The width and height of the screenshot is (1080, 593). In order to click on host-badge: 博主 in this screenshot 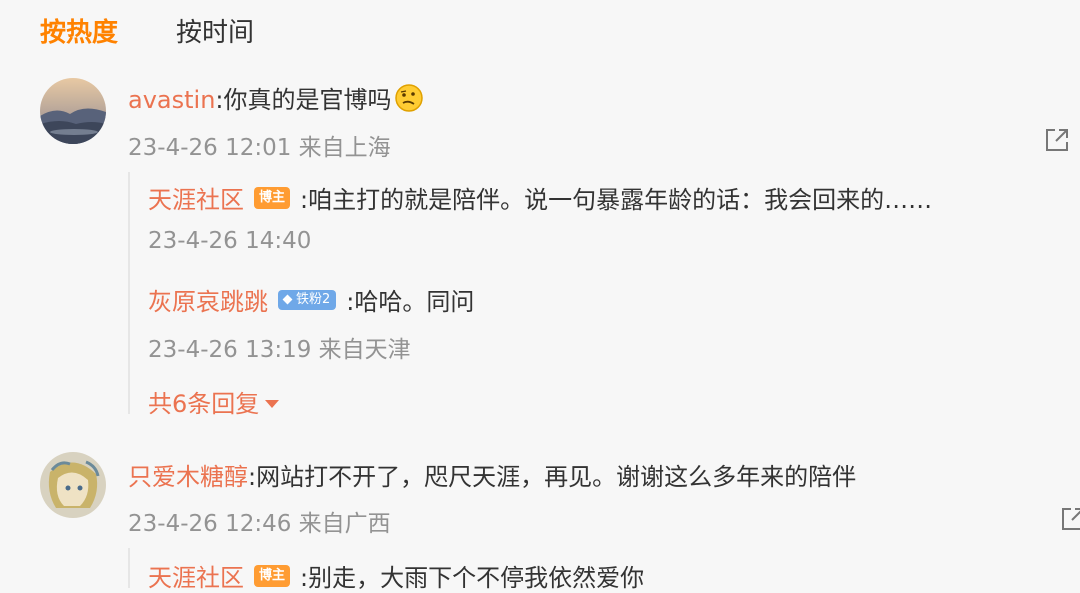, I will do `click(272, 197)`.